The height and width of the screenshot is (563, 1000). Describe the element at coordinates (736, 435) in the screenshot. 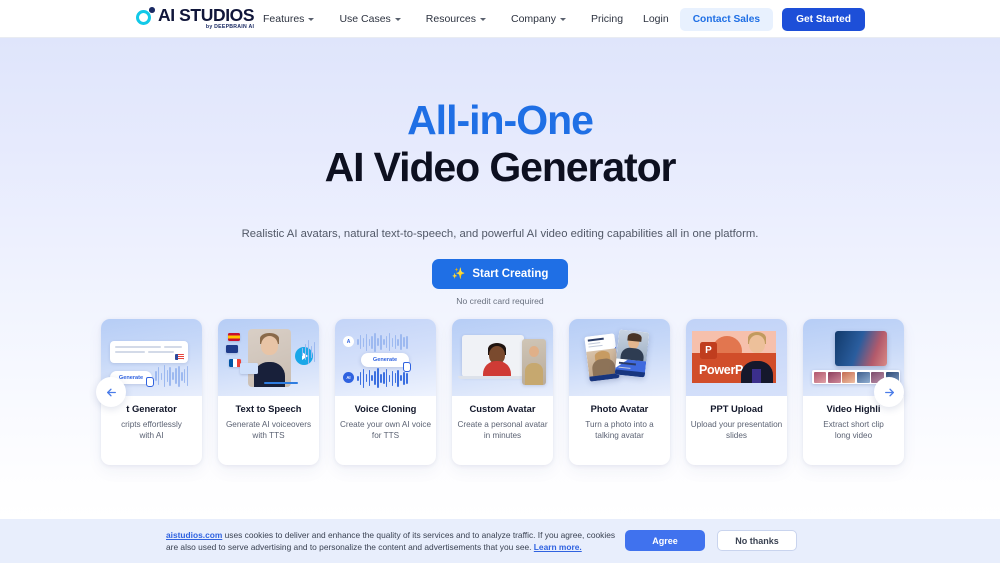

I see `card-desc-line-2: slides` at that location.